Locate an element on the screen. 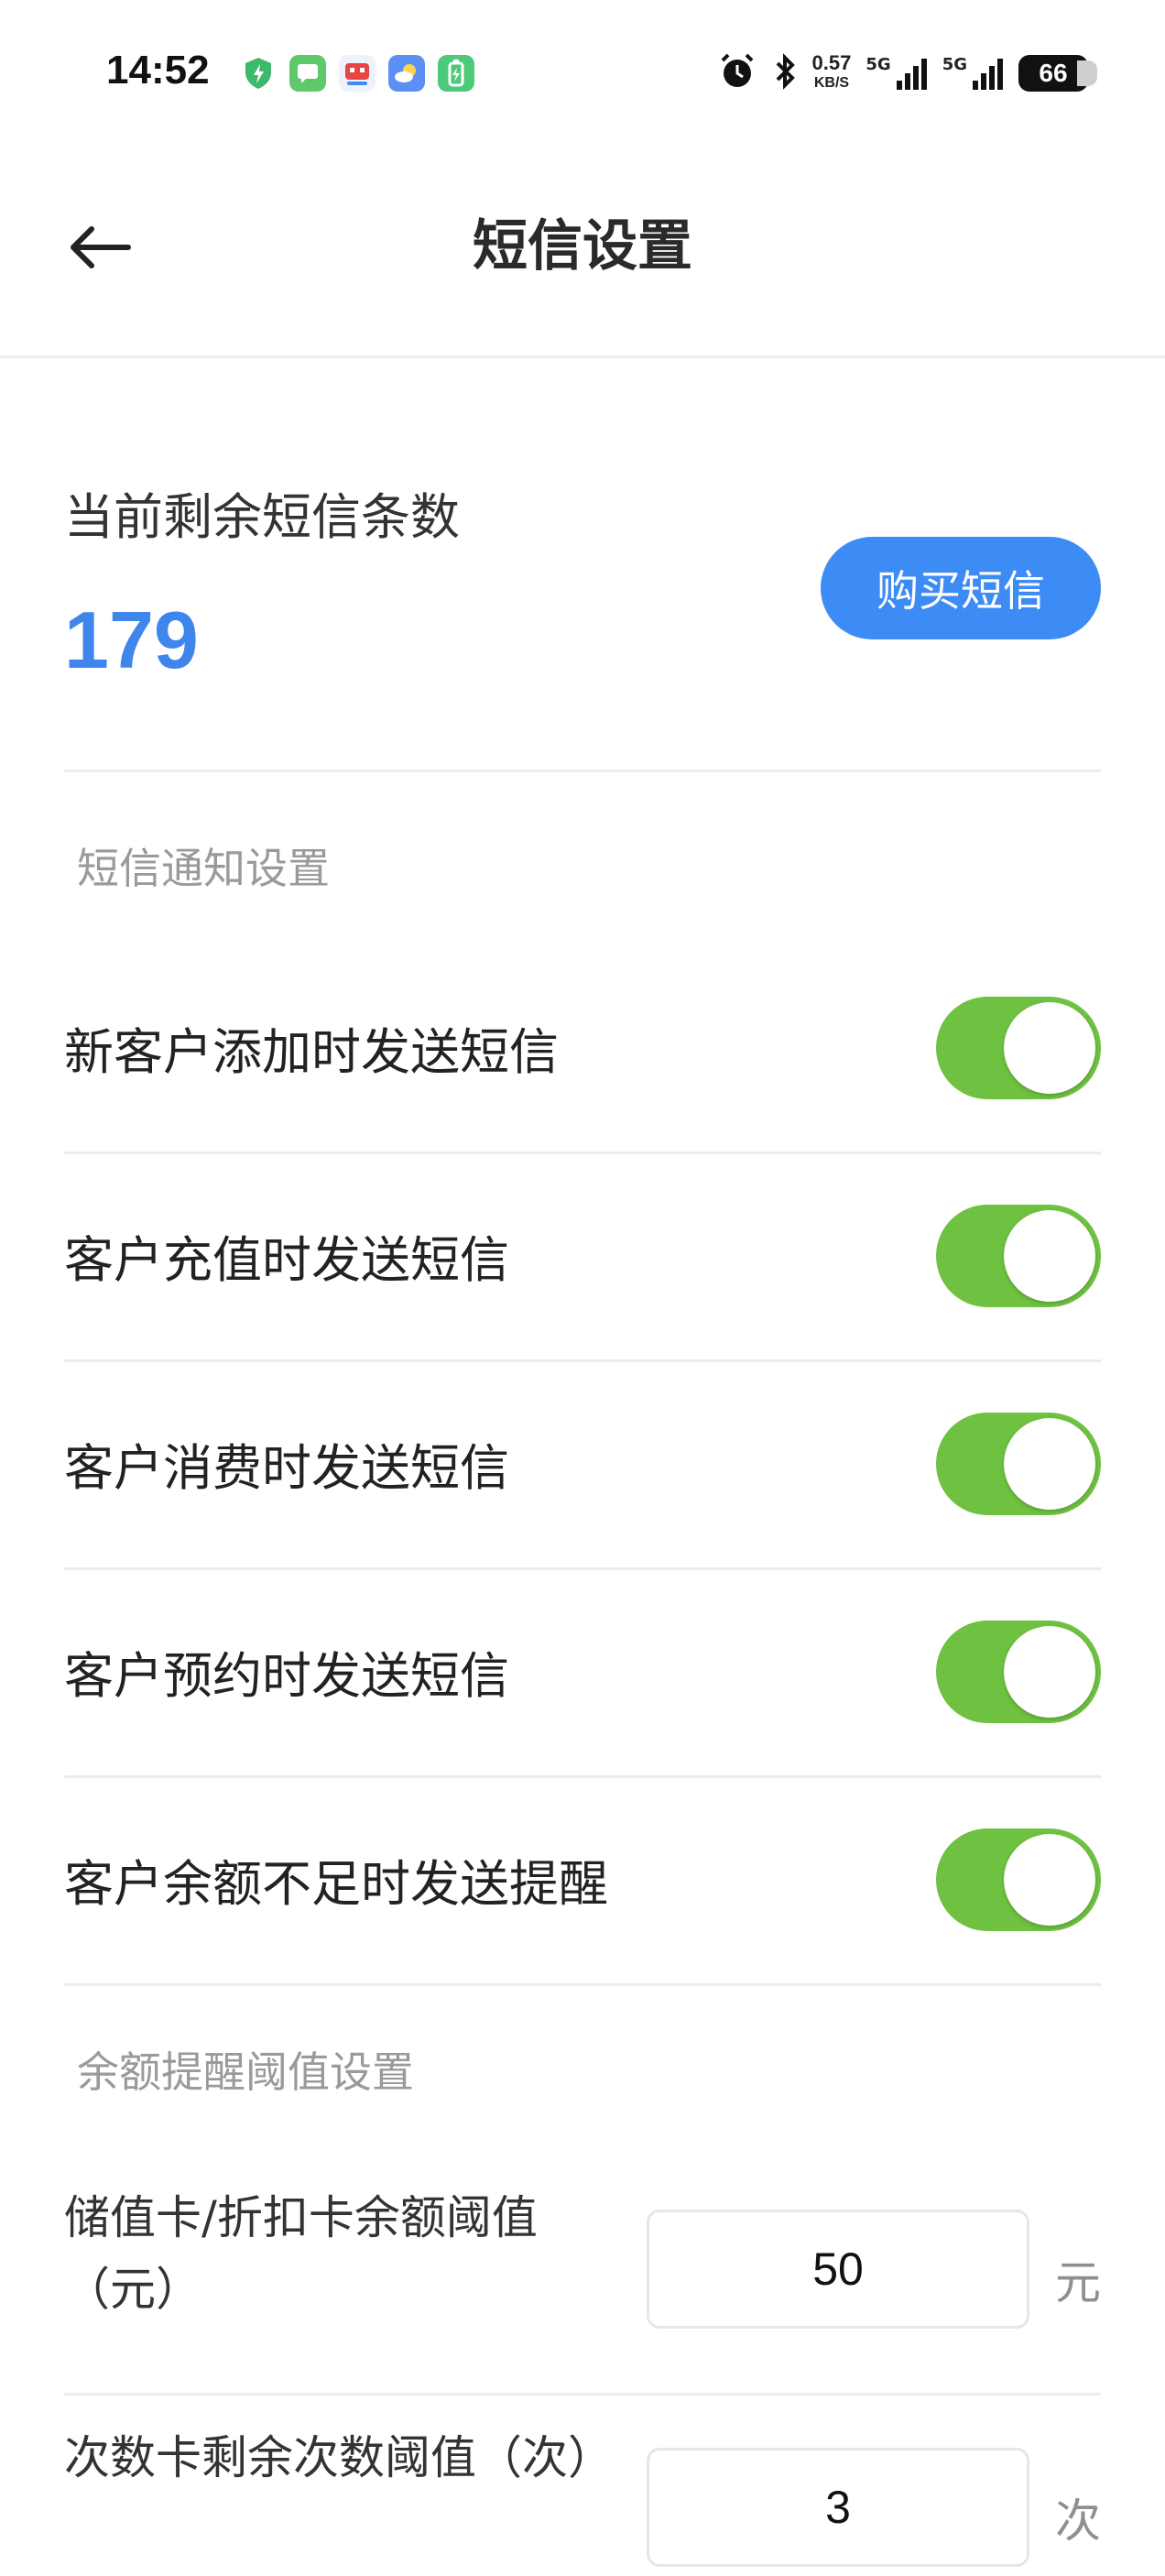 The height and width of the screenshot is (2576, 1165). battery-indicator: 66 is located at coordinates (1057, 74).